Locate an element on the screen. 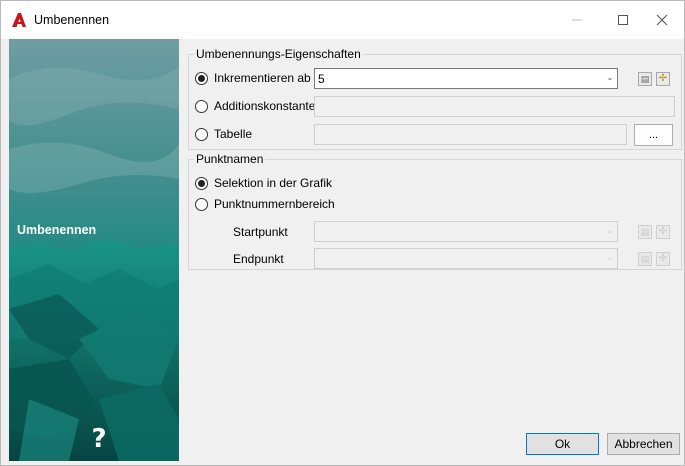 This screenshot has width=685, height=466. close-button is located at coordinates (662, 20).